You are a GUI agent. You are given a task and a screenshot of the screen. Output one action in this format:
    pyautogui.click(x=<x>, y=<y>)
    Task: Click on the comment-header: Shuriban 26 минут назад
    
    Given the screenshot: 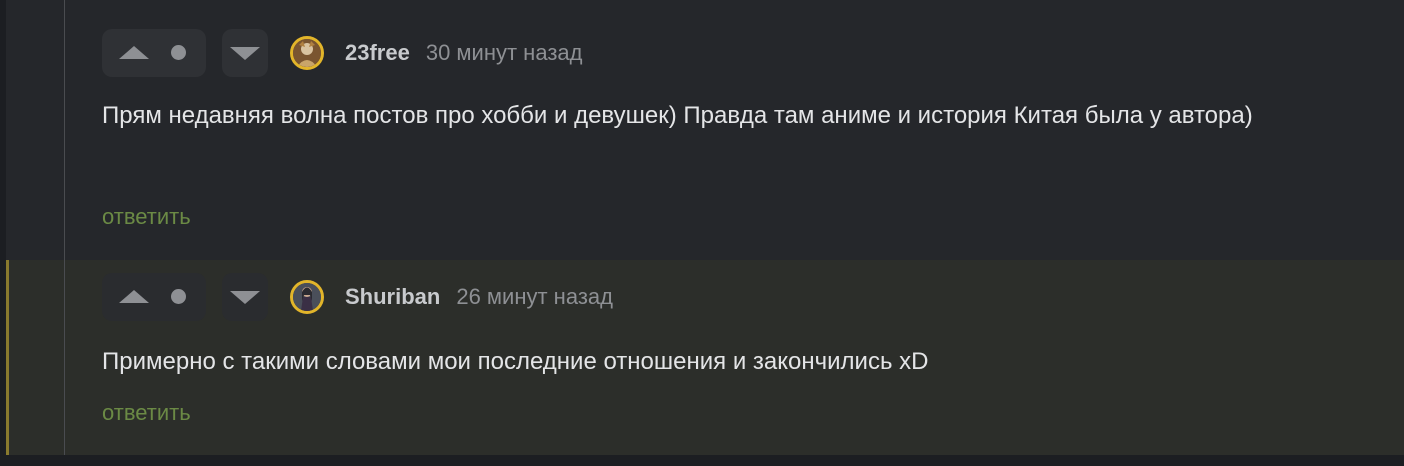 What is the action you would take?
    pyautogui.click(x=451, y=297)
    